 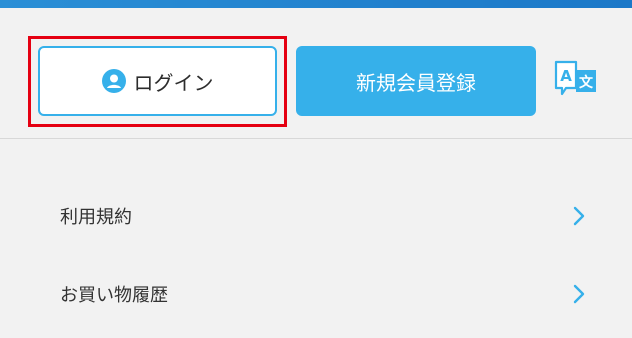 What do you see at coordinates (575, 78) in the screenshot?
I see `translate-icon: A 文` at bounding box center [575, 78].